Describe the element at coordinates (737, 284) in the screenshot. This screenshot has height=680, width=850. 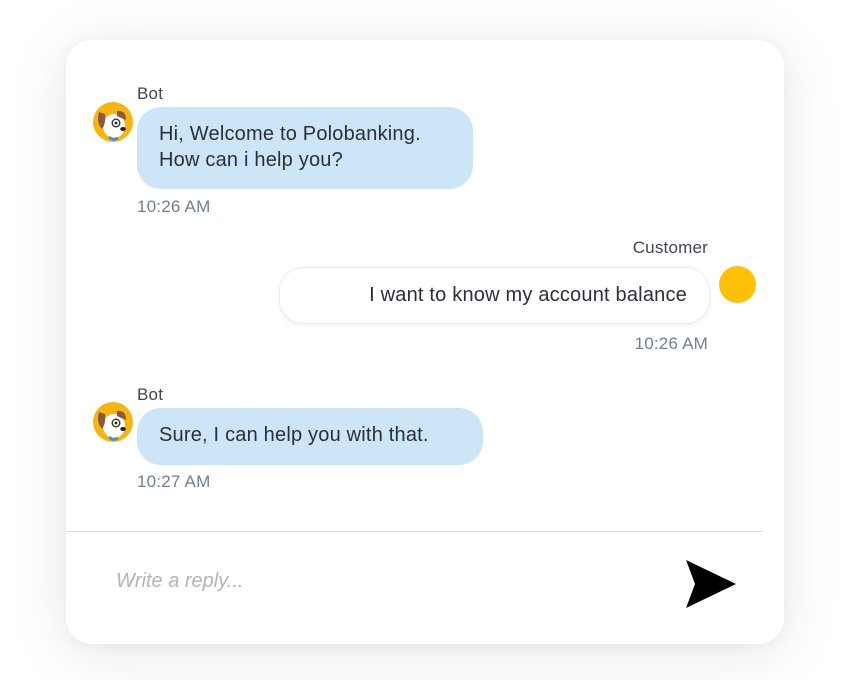
I see `customer-avatar` at that location.